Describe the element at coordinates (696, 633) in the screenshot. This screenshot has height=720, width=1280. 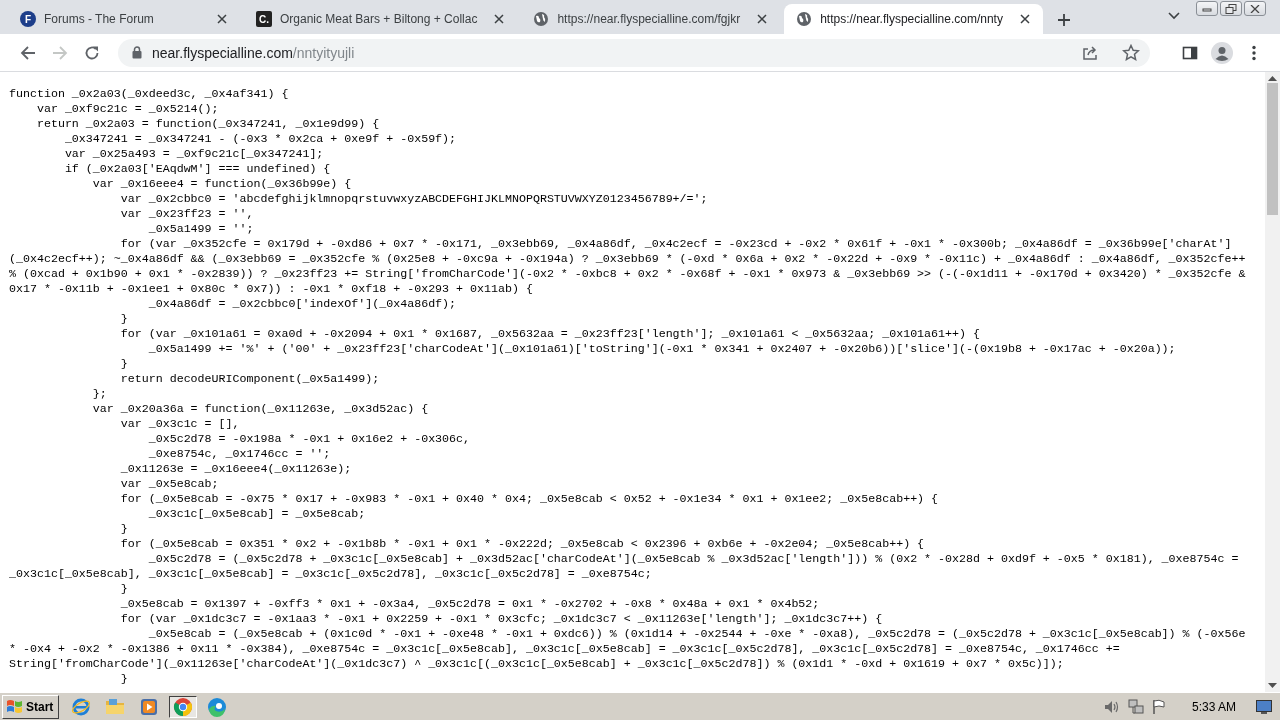
I see `code-line: _0x5e8cab = (_0x5e8cab + (0x1c0d * -0x1 + -0xe48 * -0x1 + 0xdc6)) % (0x1d14 + -0x2544 + -0xe * -0xa8), _0x5c2d78 = (_0x5c2d78 + _0x3c1c[_0x5e8cab]) % (-0x56e` at that location.